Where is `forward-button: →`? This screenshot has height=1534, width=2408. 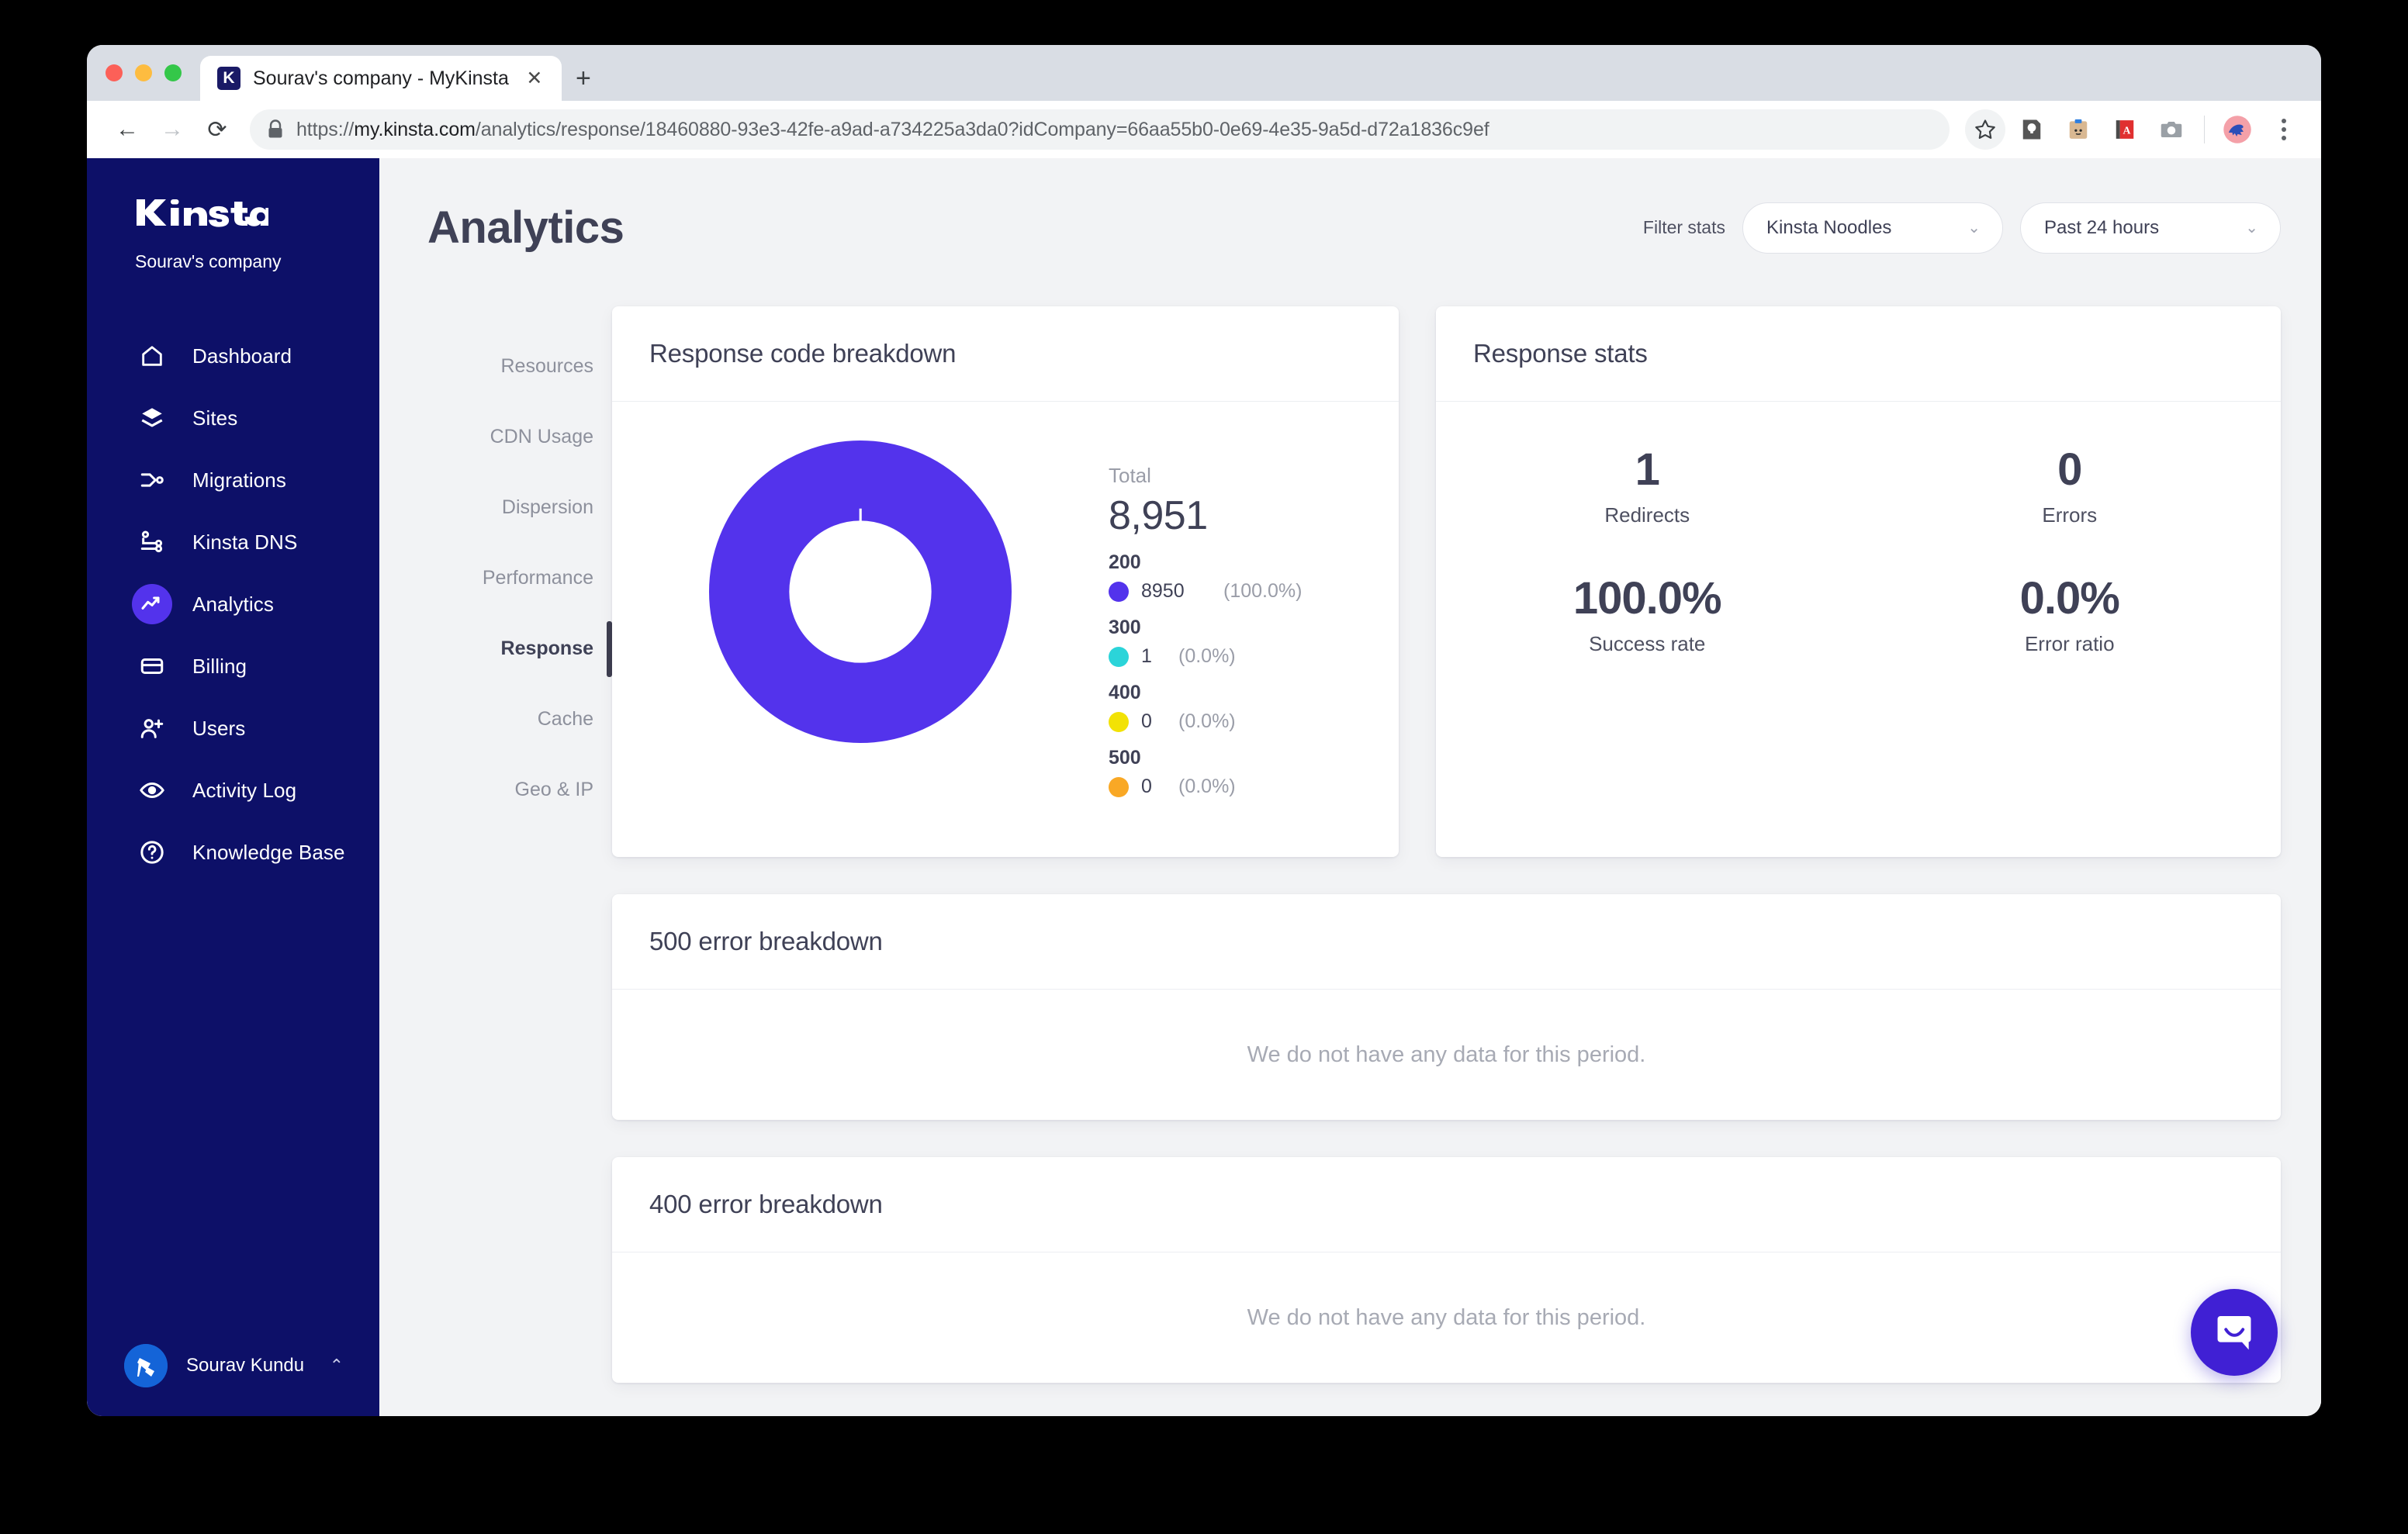 forward-button: → is located at coordinates (172, 129).